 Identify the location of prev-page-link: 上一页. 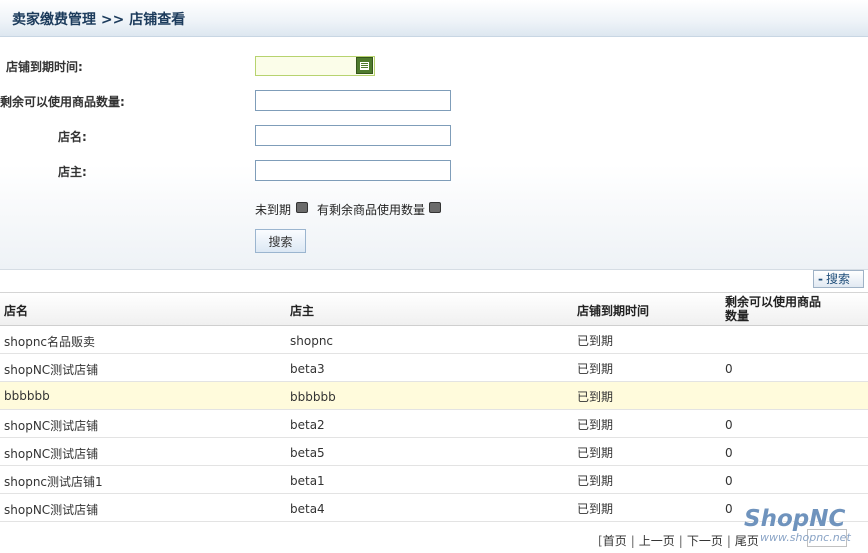
(657, 541).